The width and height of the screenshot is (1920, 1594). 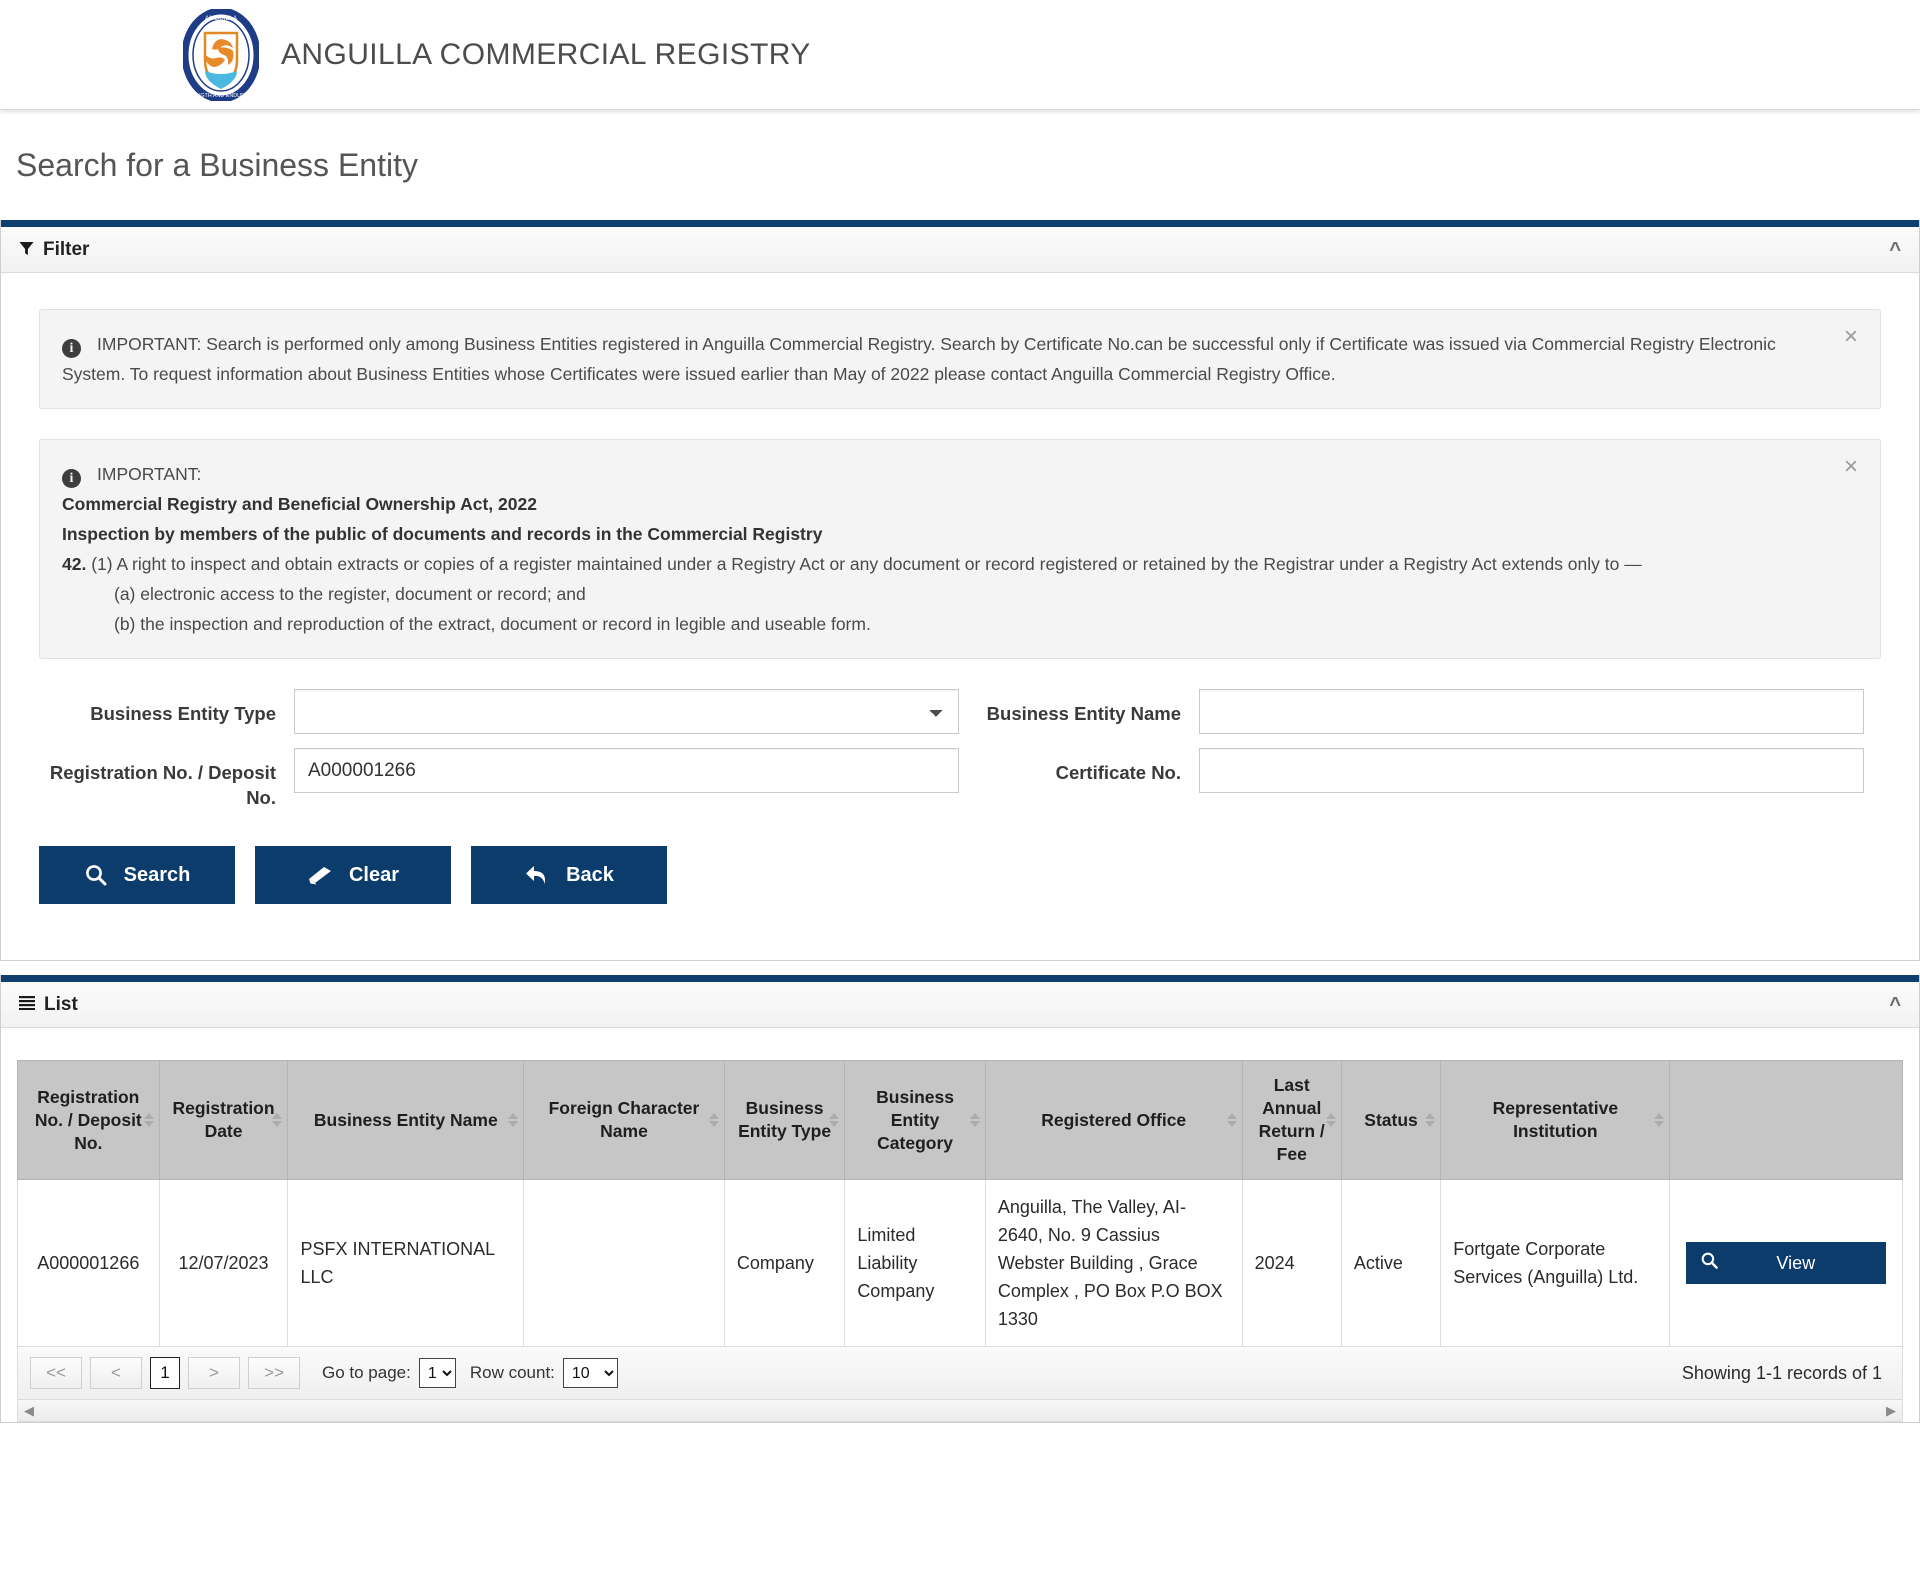 What do you see at coordinates (29, 1411) in the screenshot?
I see `scroll-left-arrow-icon: ◀` at bounding box center [29, 1411].